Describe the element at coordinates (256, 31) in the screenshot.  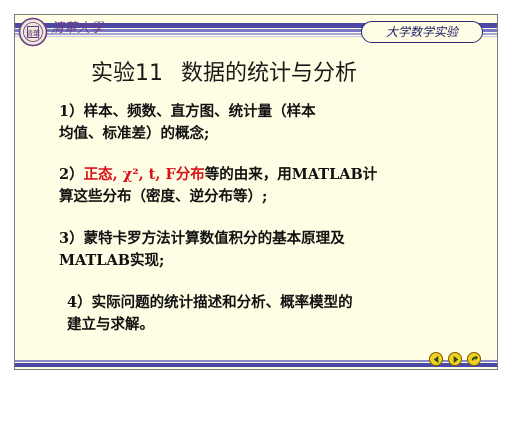
I see `header-band: 清華 清華大學 大学数学实验` at that location.